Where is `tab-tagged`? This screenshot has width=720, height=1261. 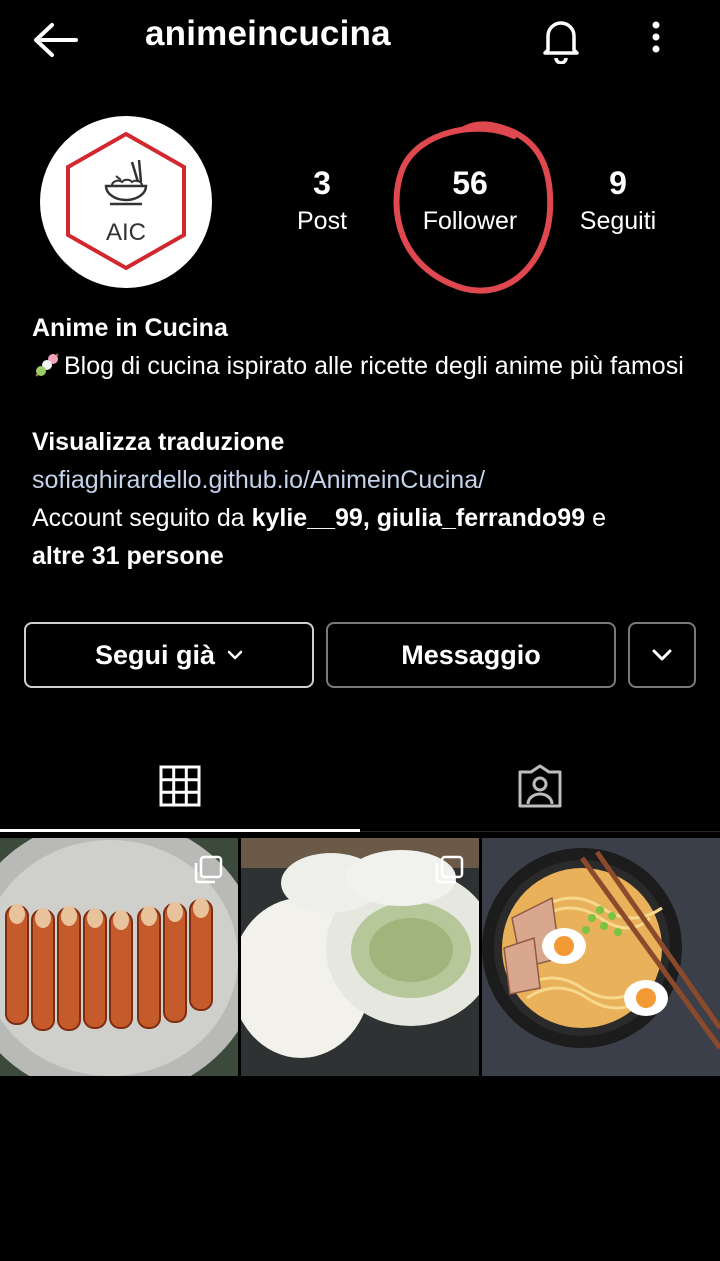 tab-tagged is located at coordinates (540, 787).